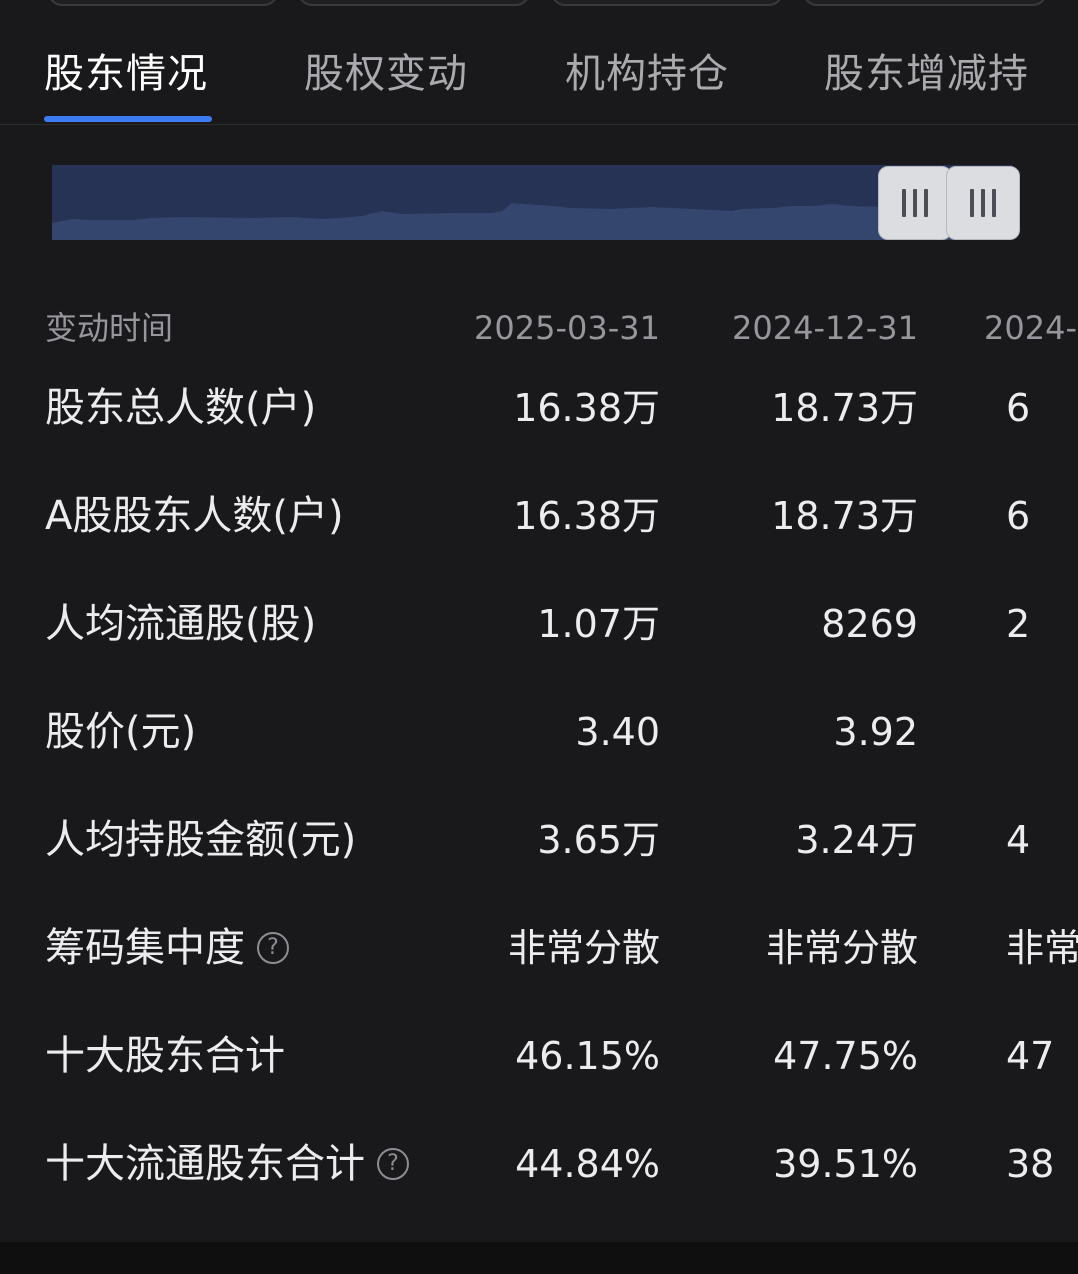  What do you see at coordinates (227, 1164) in the screenshot?
I see `row-label: 十大流通股东合计 ?` at bounding box center [227, 1164].